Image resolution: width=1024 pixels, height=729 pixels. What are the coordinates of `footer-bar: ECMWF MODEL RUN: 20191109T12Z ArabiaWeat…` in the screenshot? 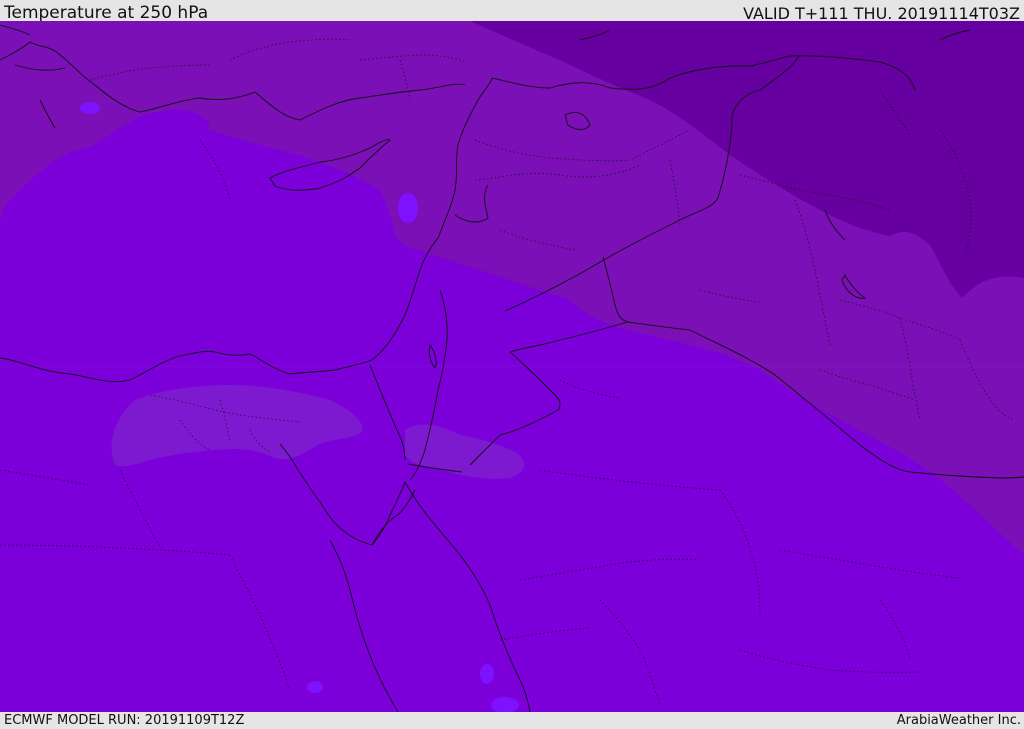 It's located at (512, 720).